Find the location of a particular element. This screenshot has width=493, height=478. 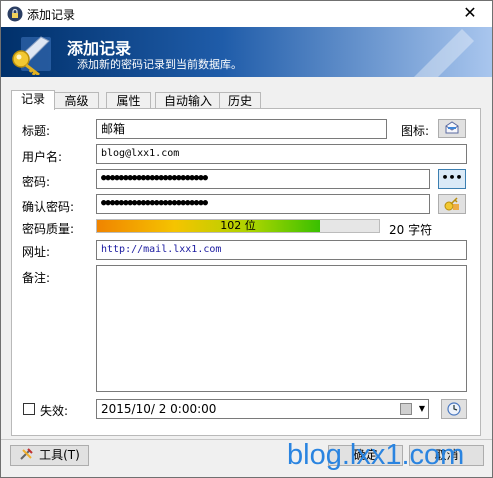

key-pen-icon is located at coordinates (31, 55).